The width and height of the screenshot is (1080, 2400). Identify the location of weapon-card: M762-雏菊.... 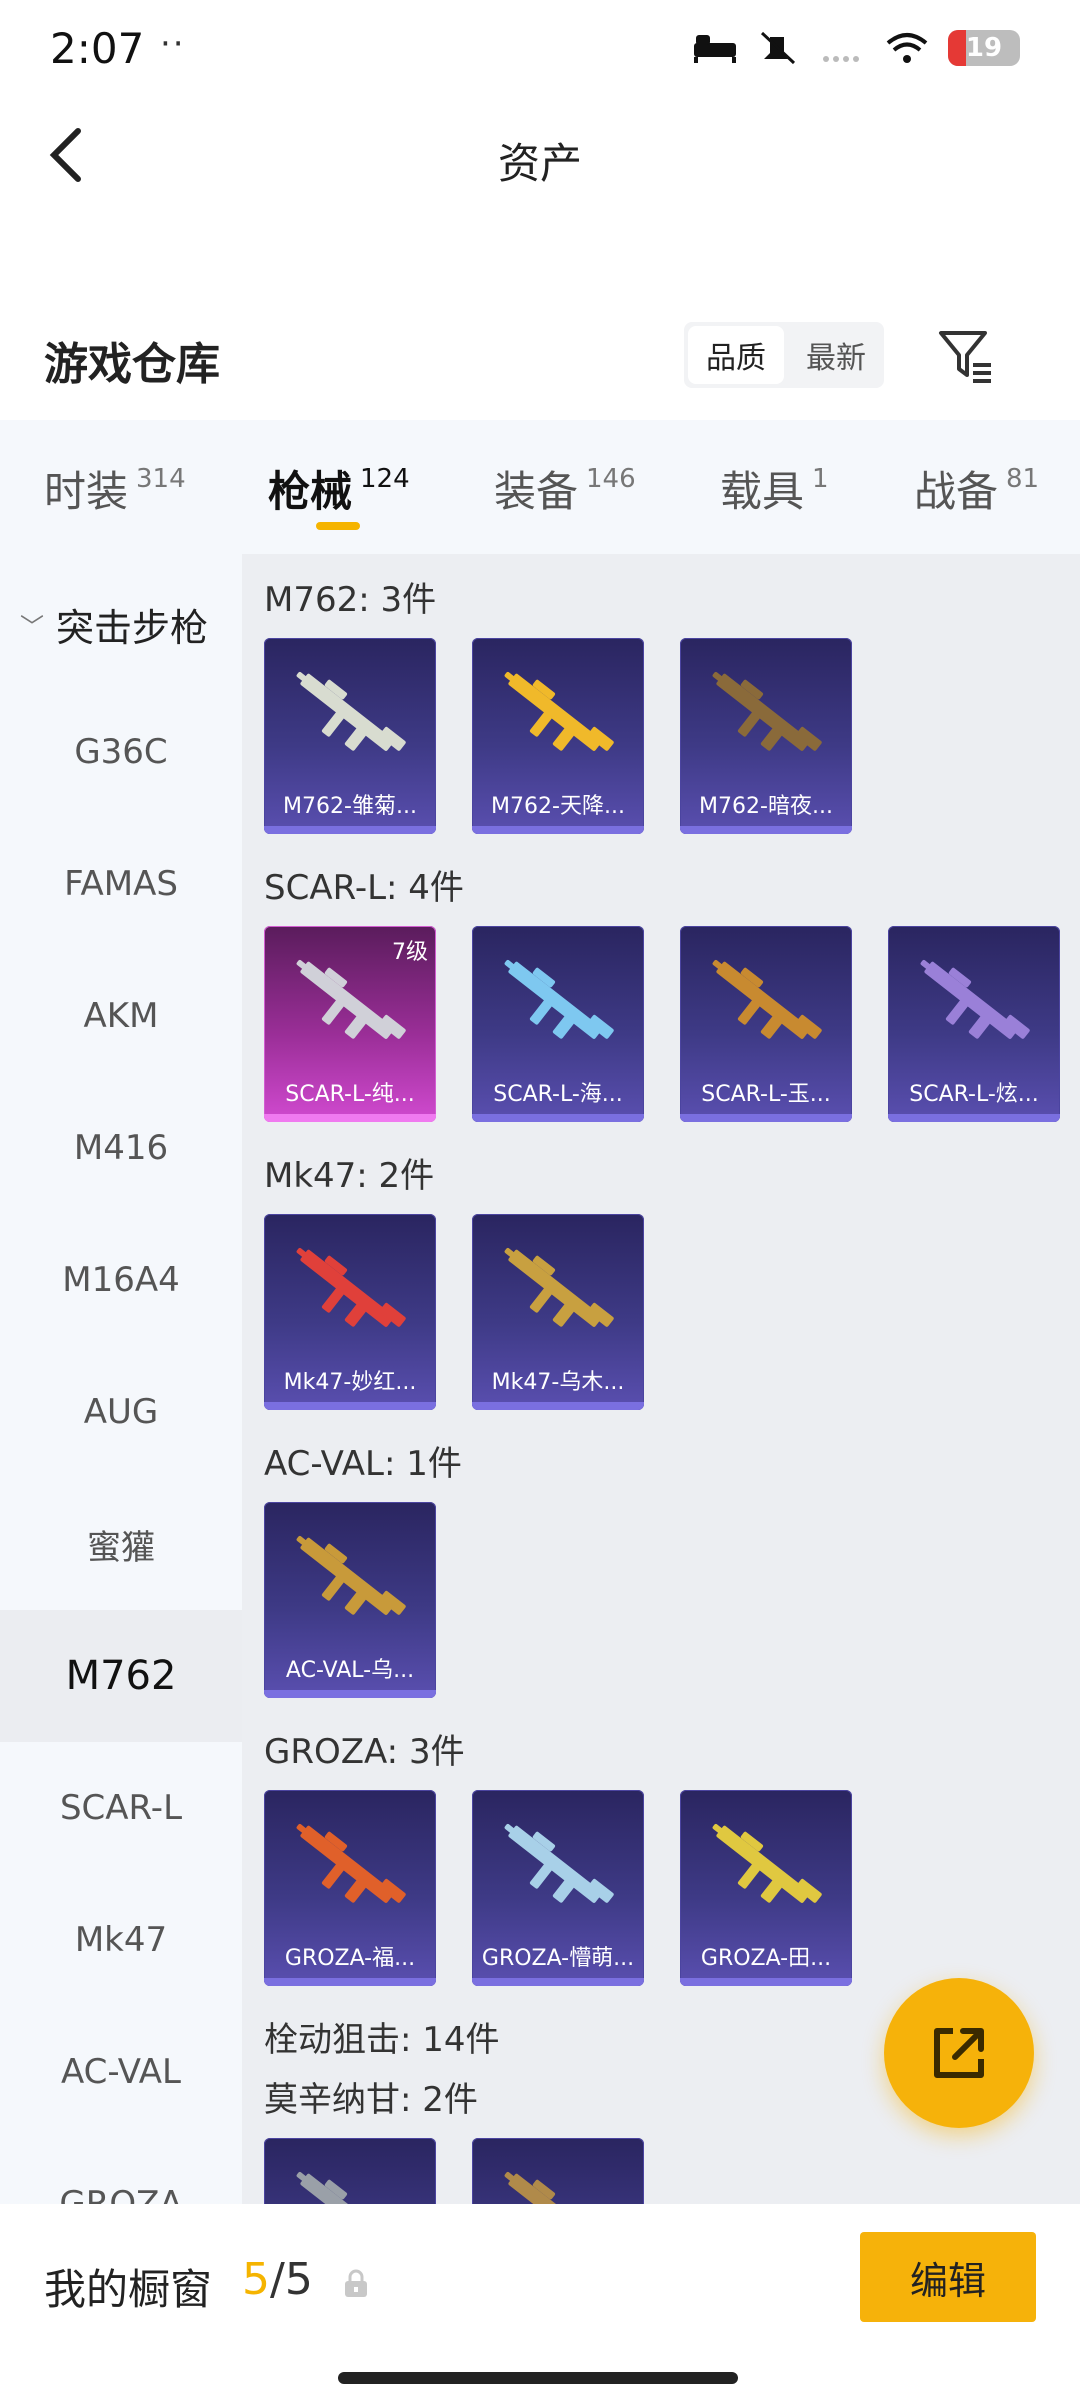
(350, 736).